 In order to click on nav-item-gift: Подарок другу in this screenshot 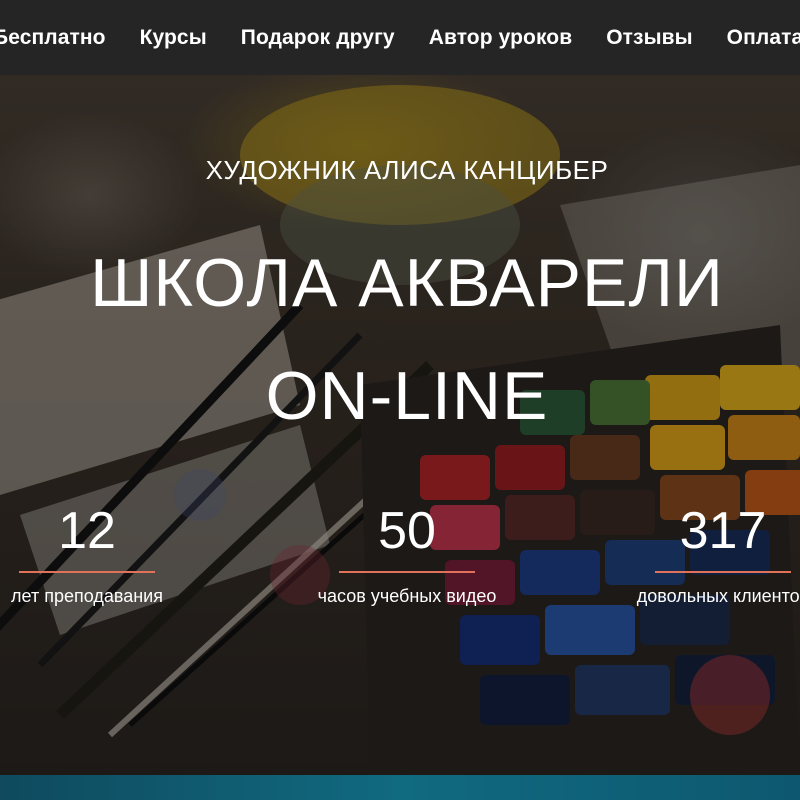, I will do `click(318, 38)`.